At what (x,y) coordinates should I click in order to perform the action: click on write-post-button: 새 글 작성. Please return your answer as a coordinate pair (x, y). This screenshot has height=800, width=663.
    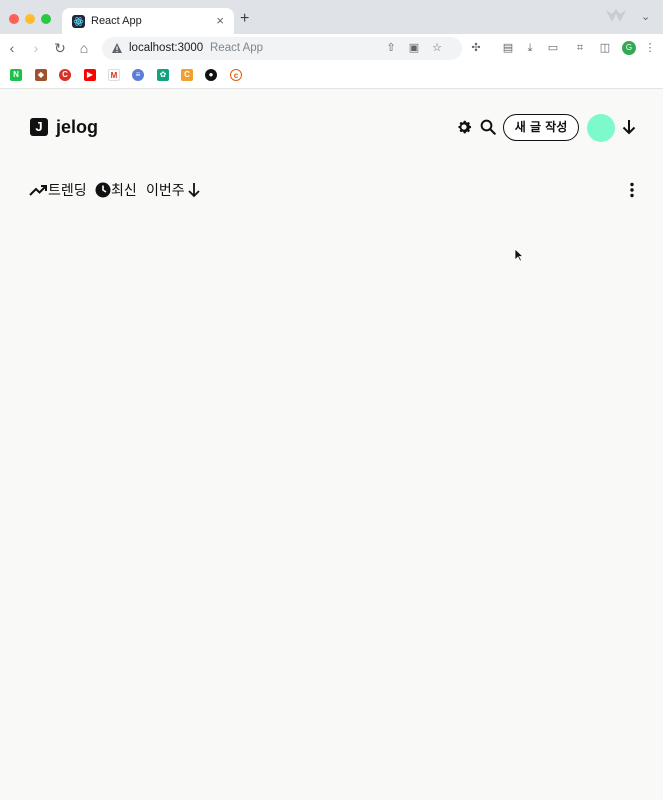
    Looking at the image, I should click on (541, 127).